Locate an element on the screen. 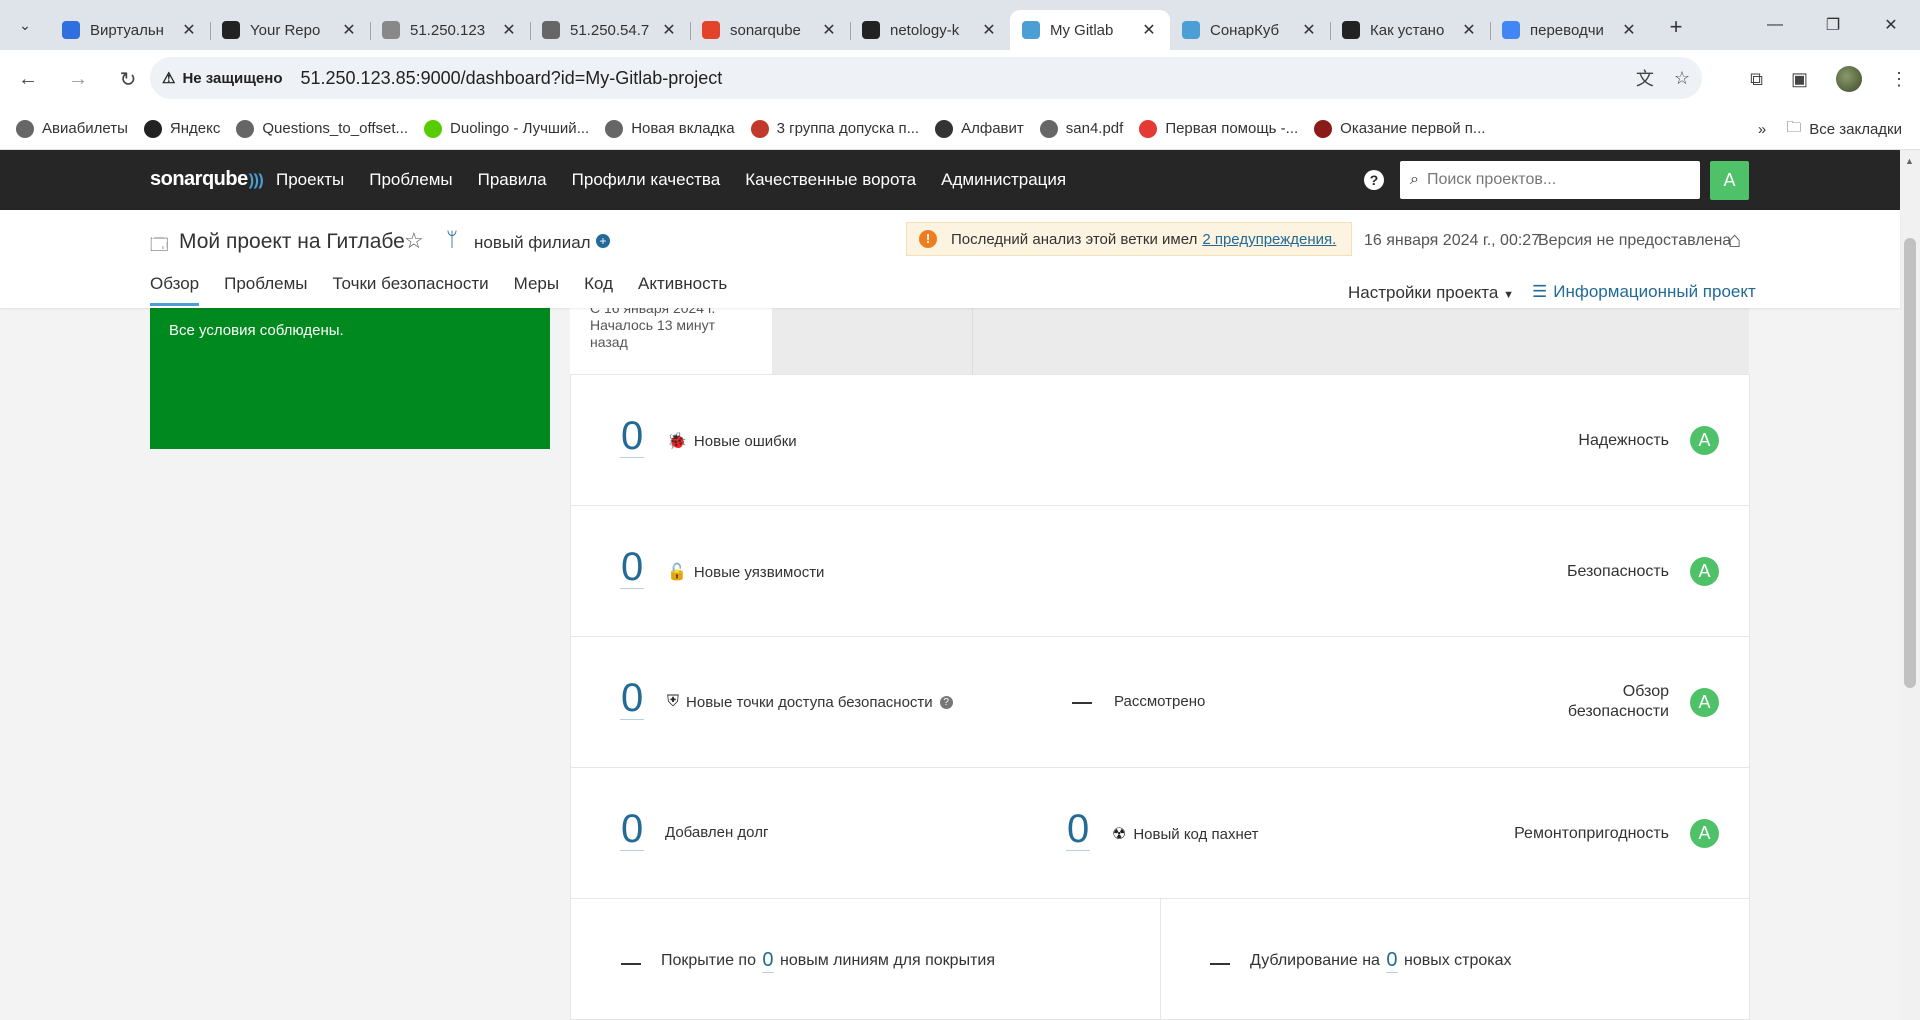  nav-item: Проблемы is located at coordinates (410, 180).